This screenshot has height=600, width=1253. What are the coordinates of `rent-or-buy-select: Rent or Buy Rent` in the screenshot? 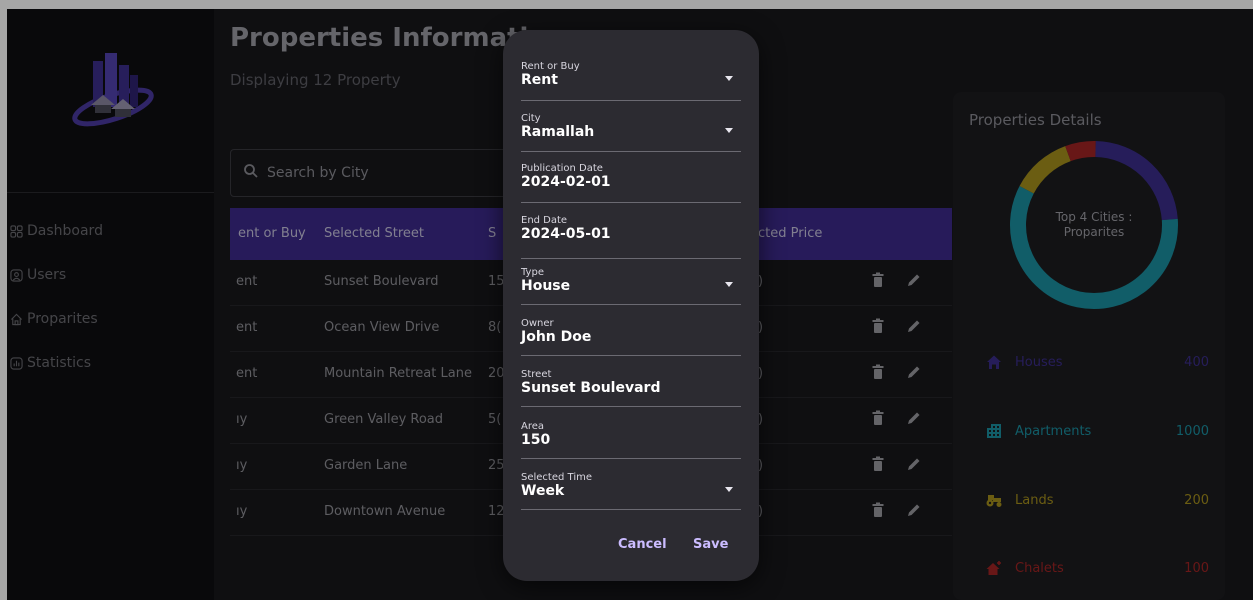 It's located at (631, 81).